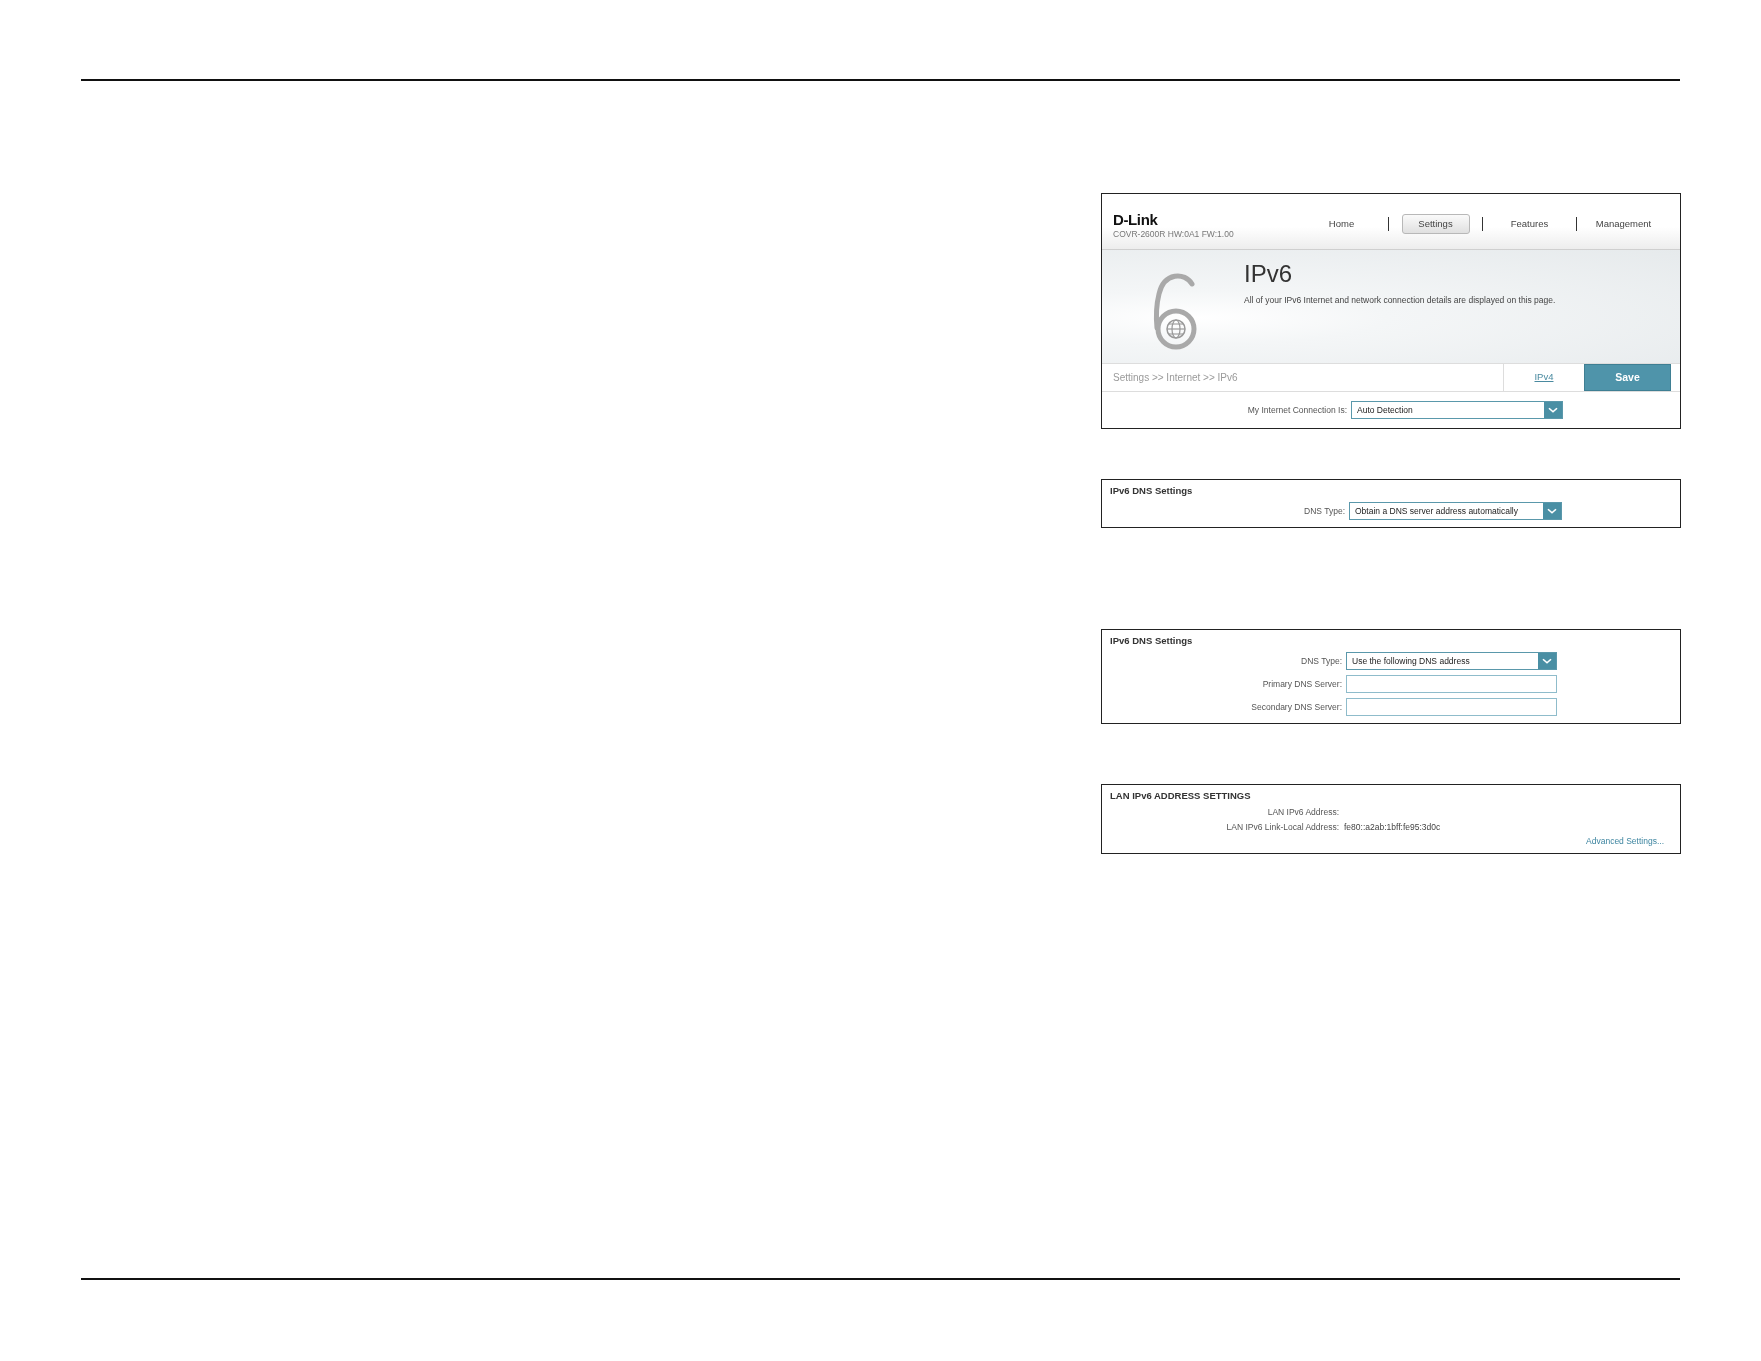 This screenshot has width=1761, height=1361. I want to click on field-label: Secondary DNS Server:, so click(1296, 707).